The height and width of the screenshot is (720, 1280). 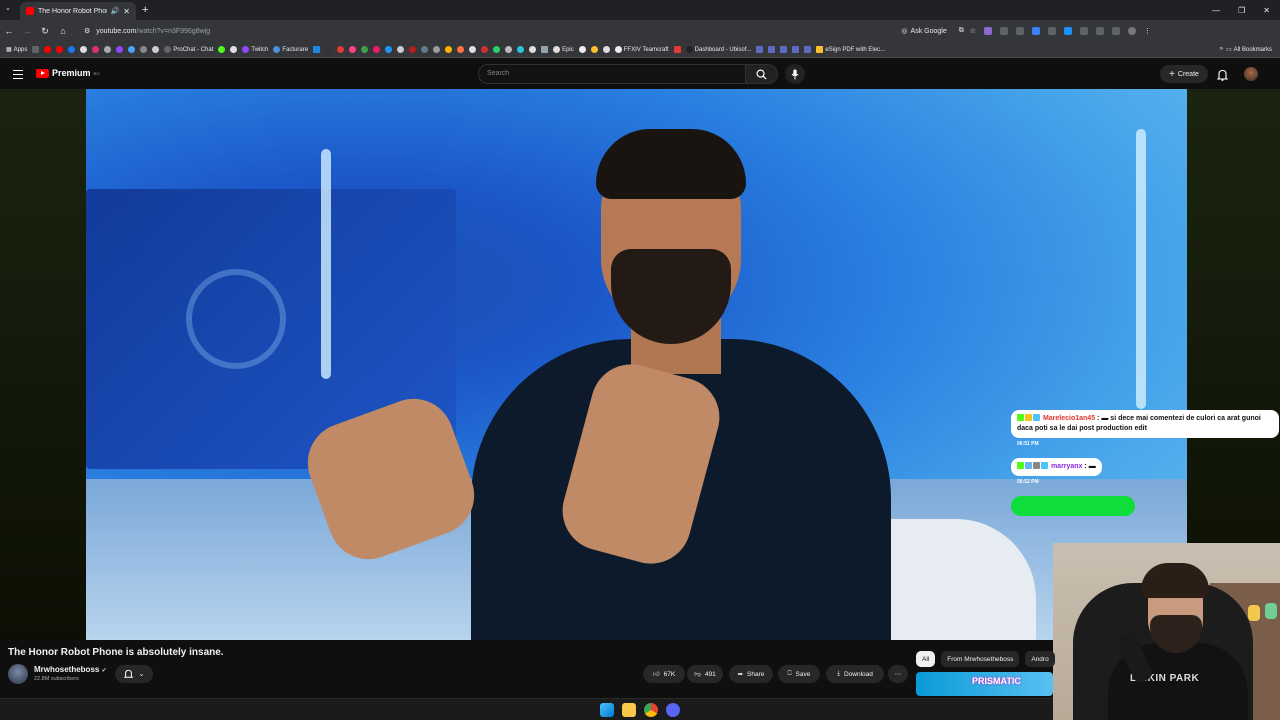 I want to click on all-bookmarks-button: ▭ All Bookmarks, so click(x=1249, y=50).